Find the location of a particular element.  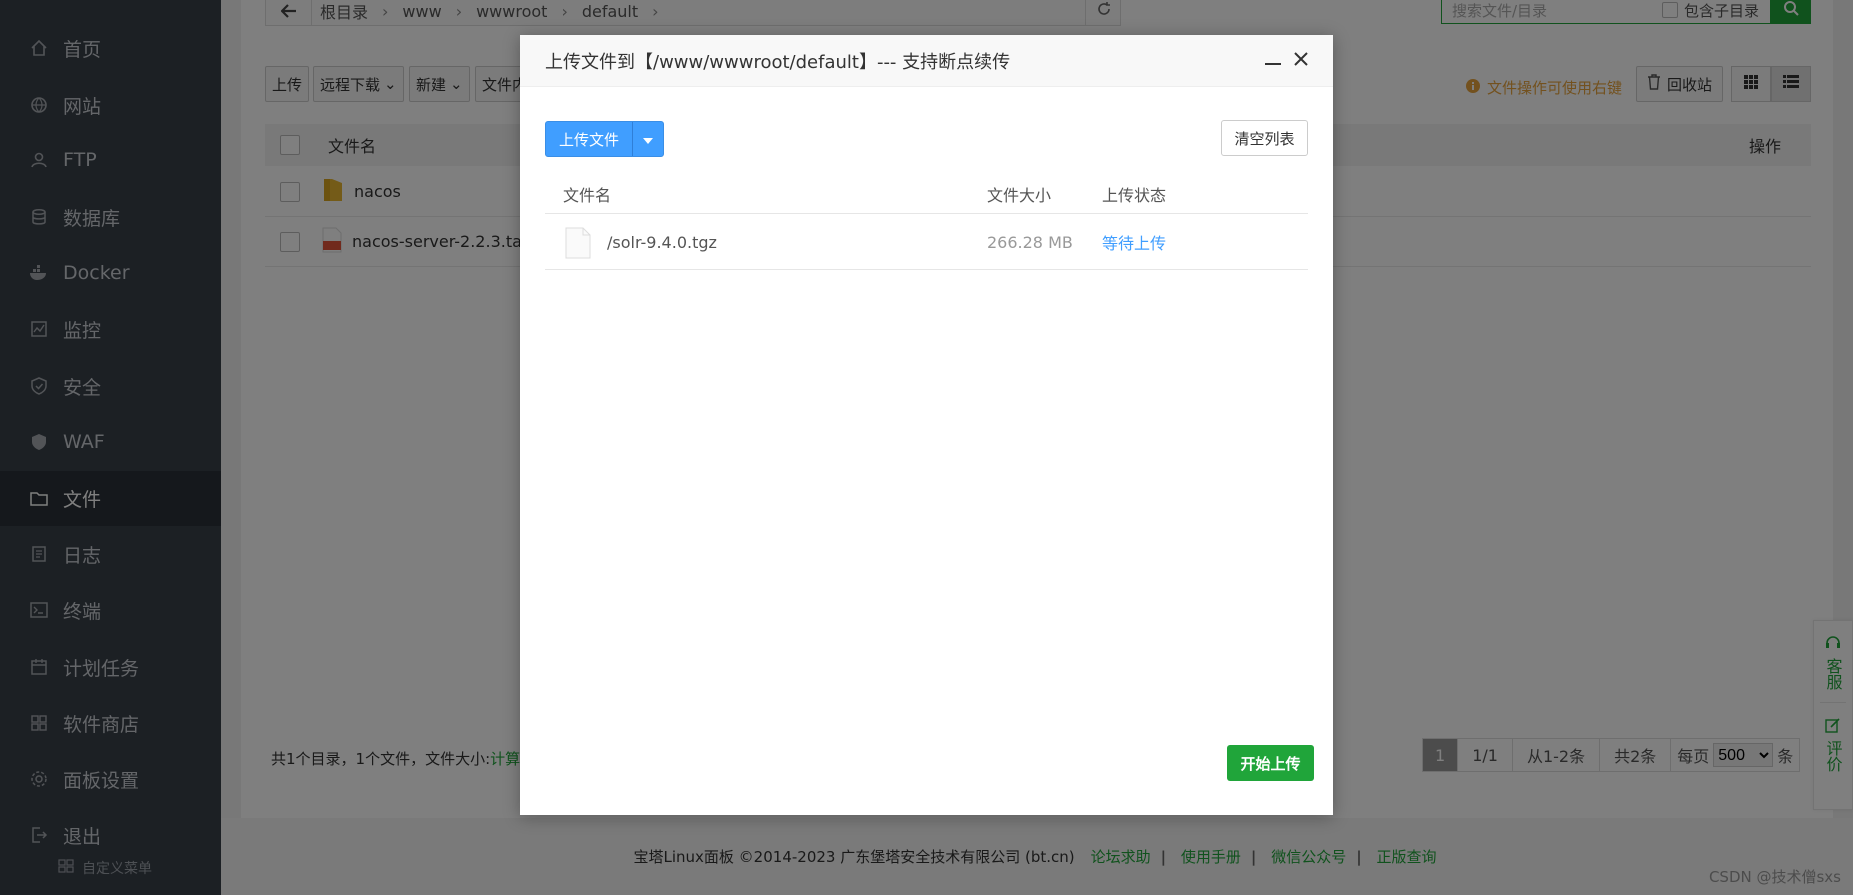

upload-file-button: 上传文件 is located at coordinates (605, 139).